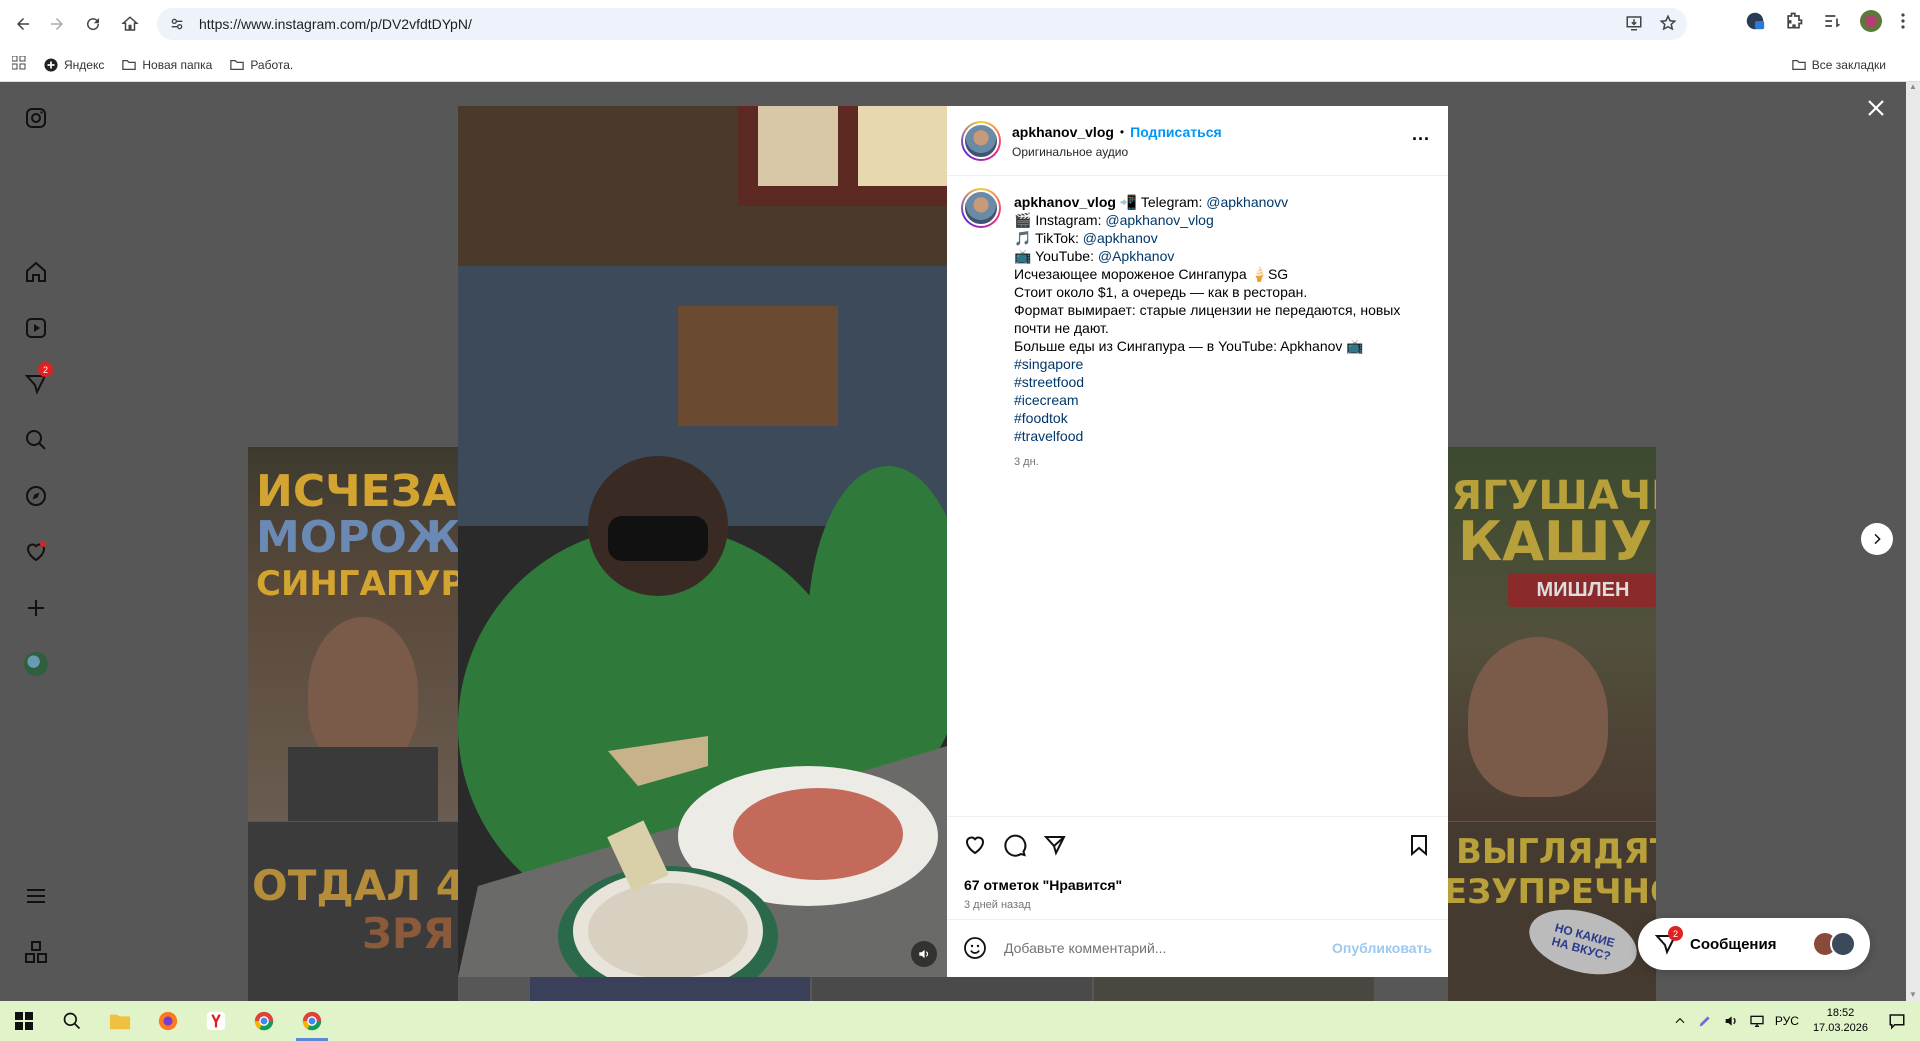  What do you see at coordinates (997, 905) in the screenshot?
I see `post-age: 3 дней назад` at bounding box center [997, 905].